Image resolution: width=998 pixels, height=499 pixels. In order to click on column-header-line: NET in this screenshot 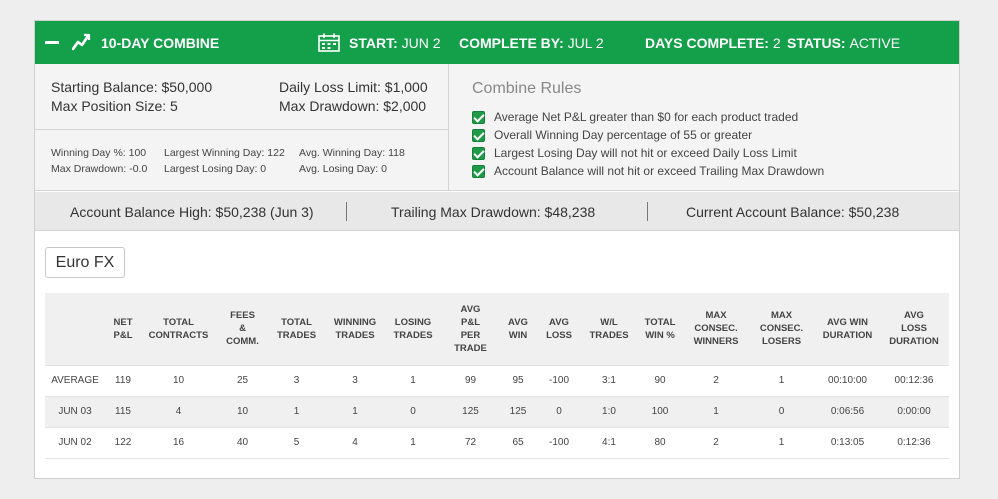, I will do `click(123, 322)`.